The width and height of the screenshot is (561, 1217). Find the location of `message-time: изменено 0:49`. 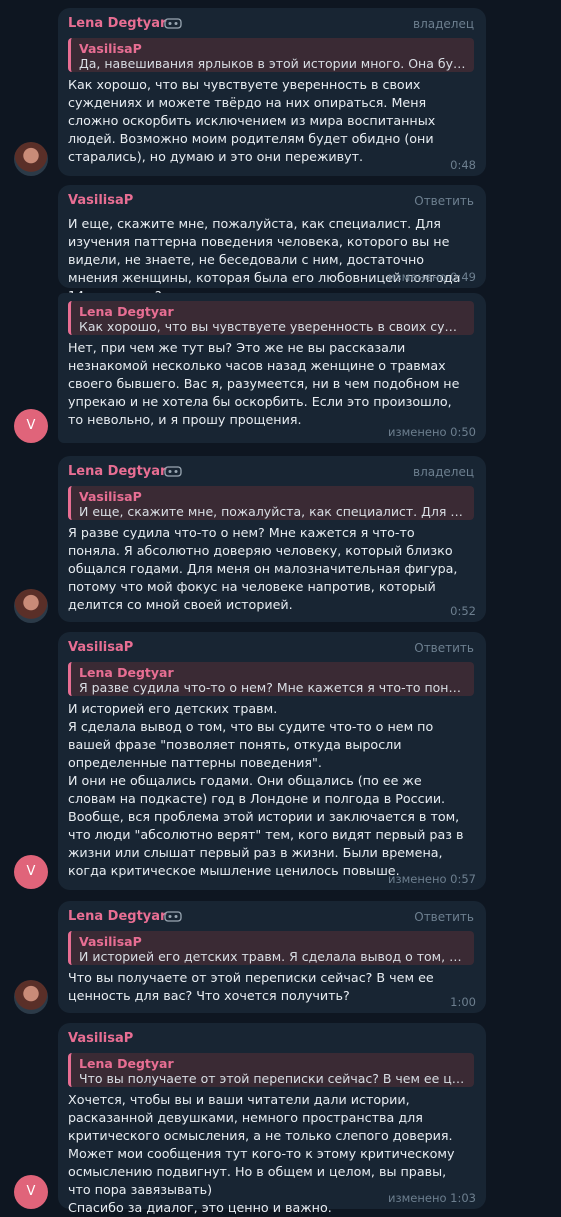

message-time: изменено 0:49 is located at coordinates (432, 277).